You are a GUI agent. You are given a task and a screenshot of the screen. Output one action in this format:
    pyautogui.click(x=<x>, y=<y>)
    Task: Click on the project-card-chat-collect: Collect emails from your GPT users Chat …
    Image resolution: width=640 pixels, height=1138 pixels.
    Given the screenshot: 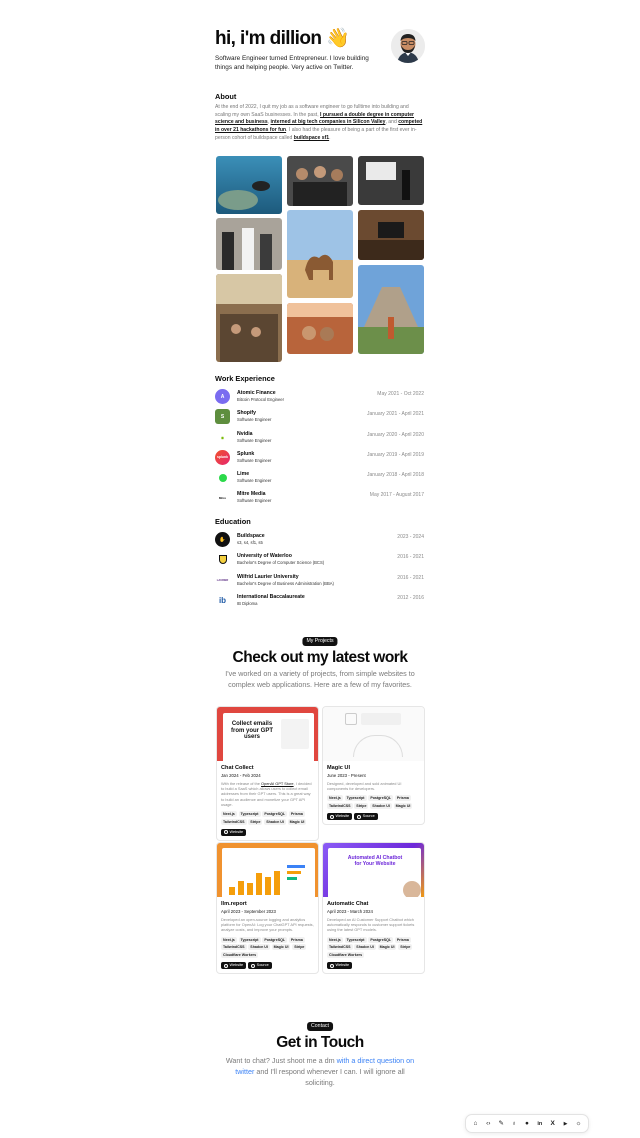 What is the action you would take?
    pyautogui.click(x=267, y=773)
    